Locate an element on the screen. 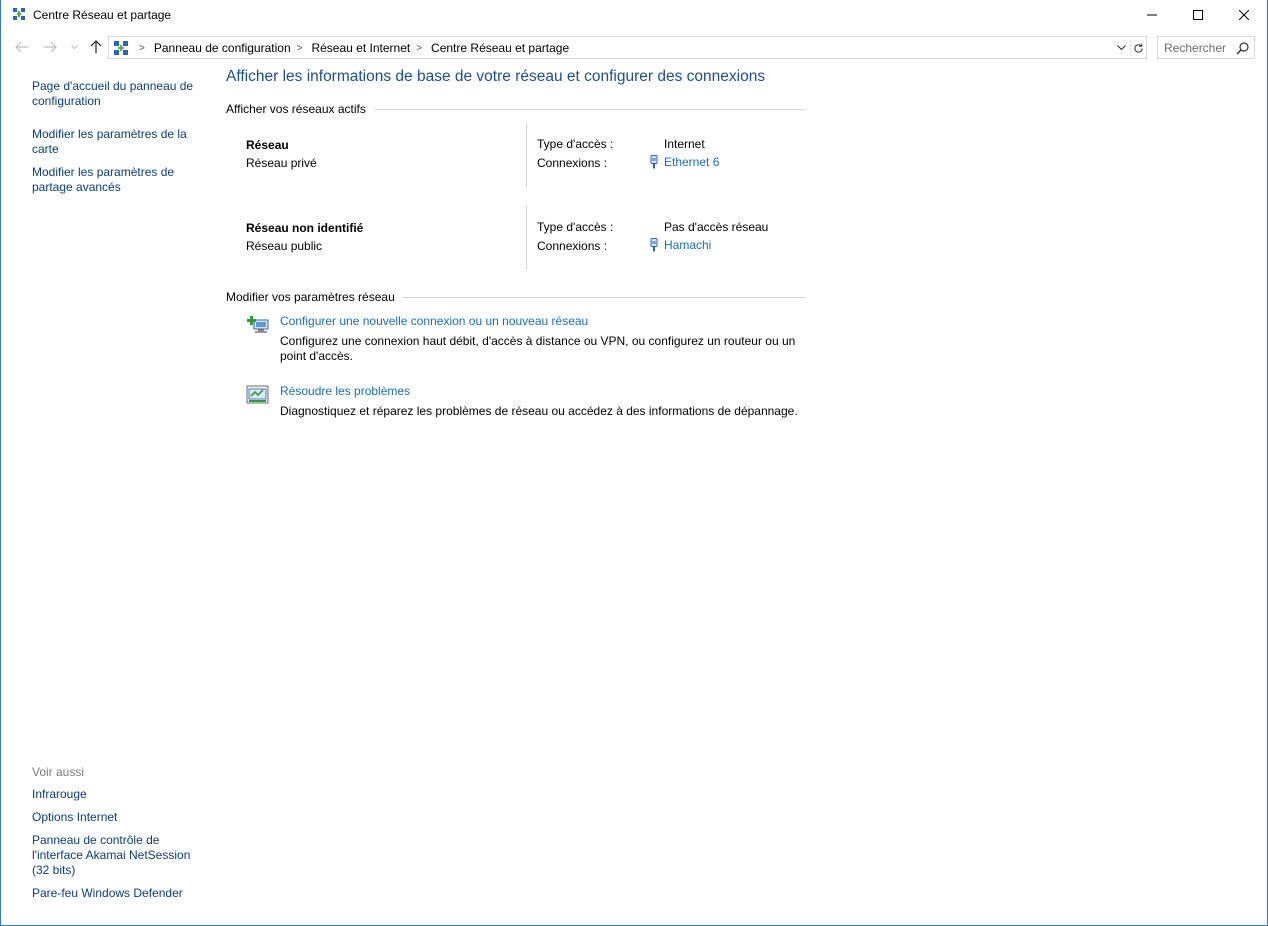 The width and height of the screenshot is (1268, 926). refresh-button is located at coordinates (1138, 48).